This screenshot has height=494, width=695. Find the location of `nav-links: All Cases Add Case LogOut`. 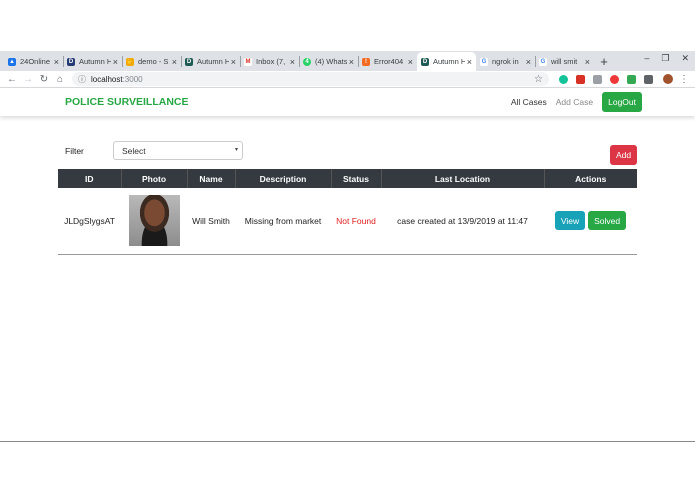

nav-links: All Cases Add Case LogOut is located at coordinates (576, 102).